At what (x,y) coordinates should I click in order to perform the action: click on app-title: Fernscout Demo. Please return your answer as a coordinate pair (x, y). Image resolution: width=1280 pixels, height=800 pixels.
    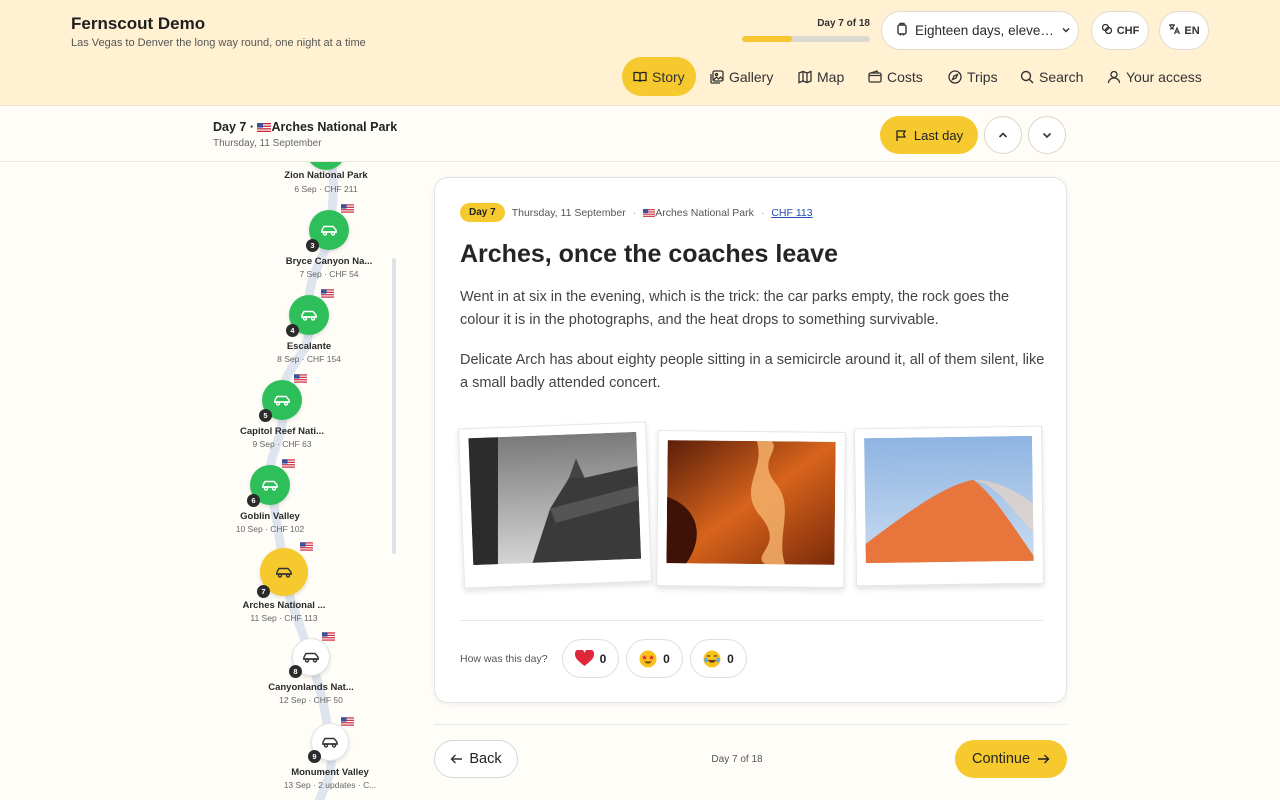
    Looking at the image, I should click on (138, 24).